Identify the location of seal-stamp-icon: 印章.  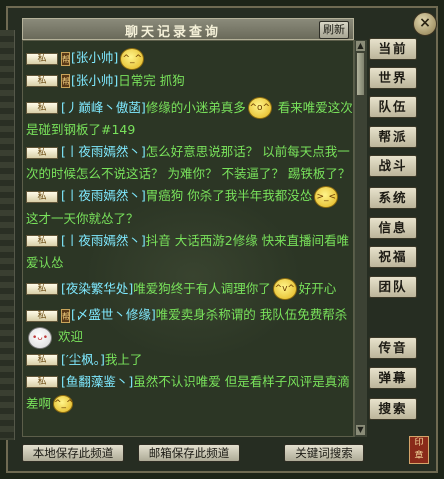
(419, 450).